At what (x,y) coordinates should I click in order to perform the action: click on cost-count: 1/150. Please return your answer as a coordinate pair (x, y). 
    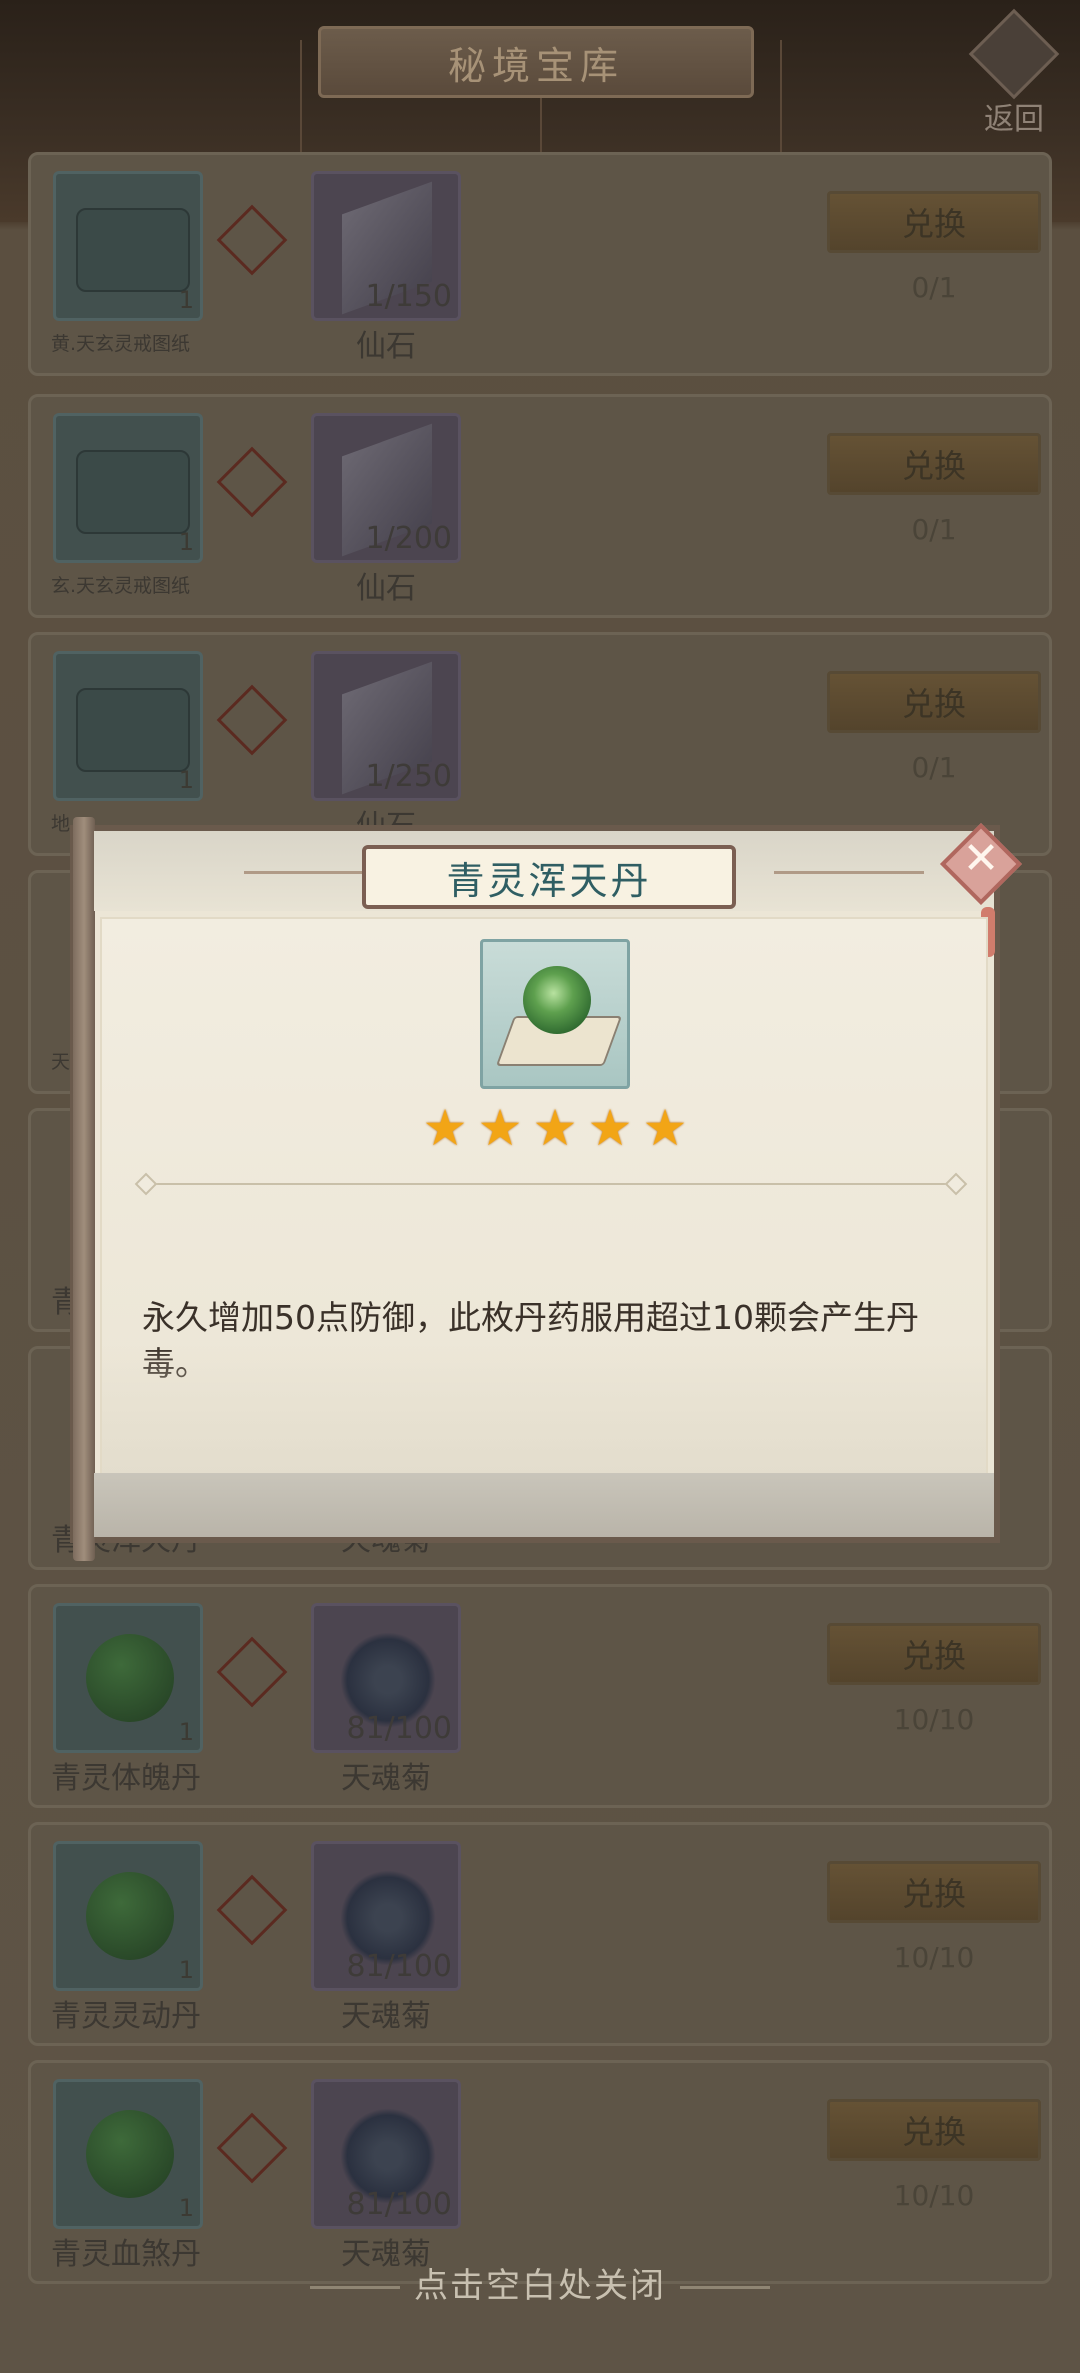
    Looking at the image, I should click on (408, 296).